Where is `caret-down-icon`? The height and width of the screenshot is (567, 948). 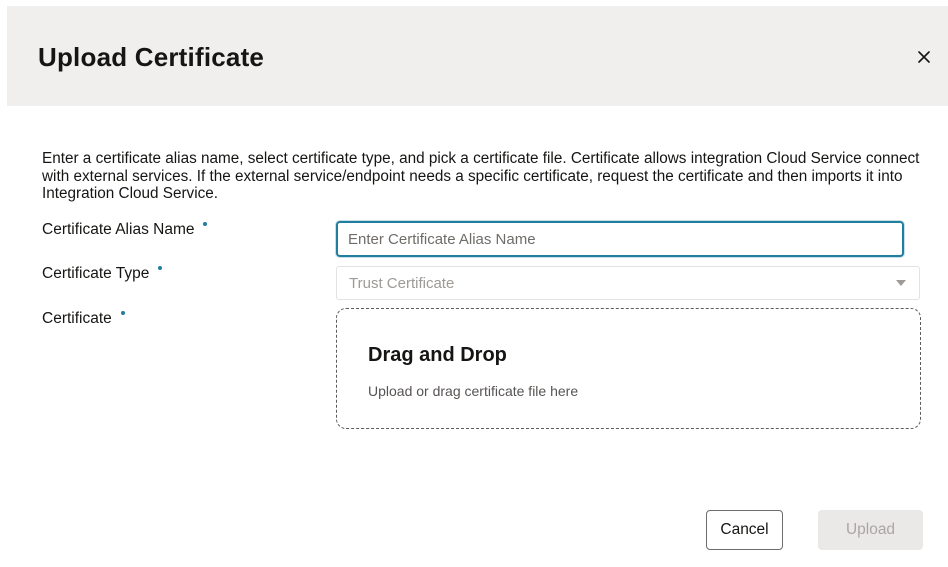 caret-down-icon is located at coordinates (901, 283).